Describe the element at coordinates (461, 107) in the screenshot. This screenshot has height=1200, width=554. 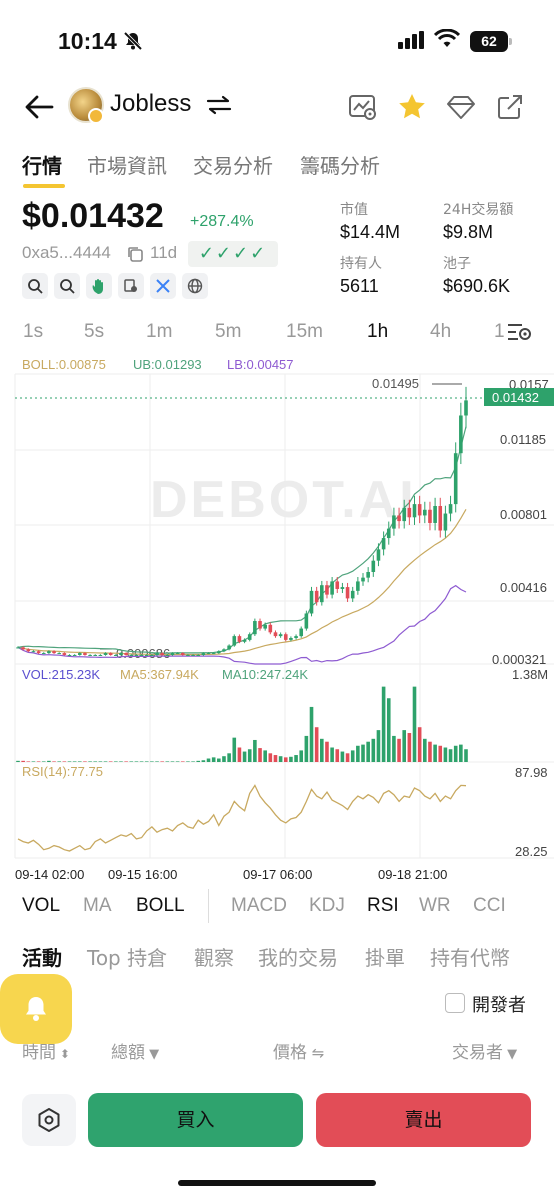
I see `diamond-icon` at that location.